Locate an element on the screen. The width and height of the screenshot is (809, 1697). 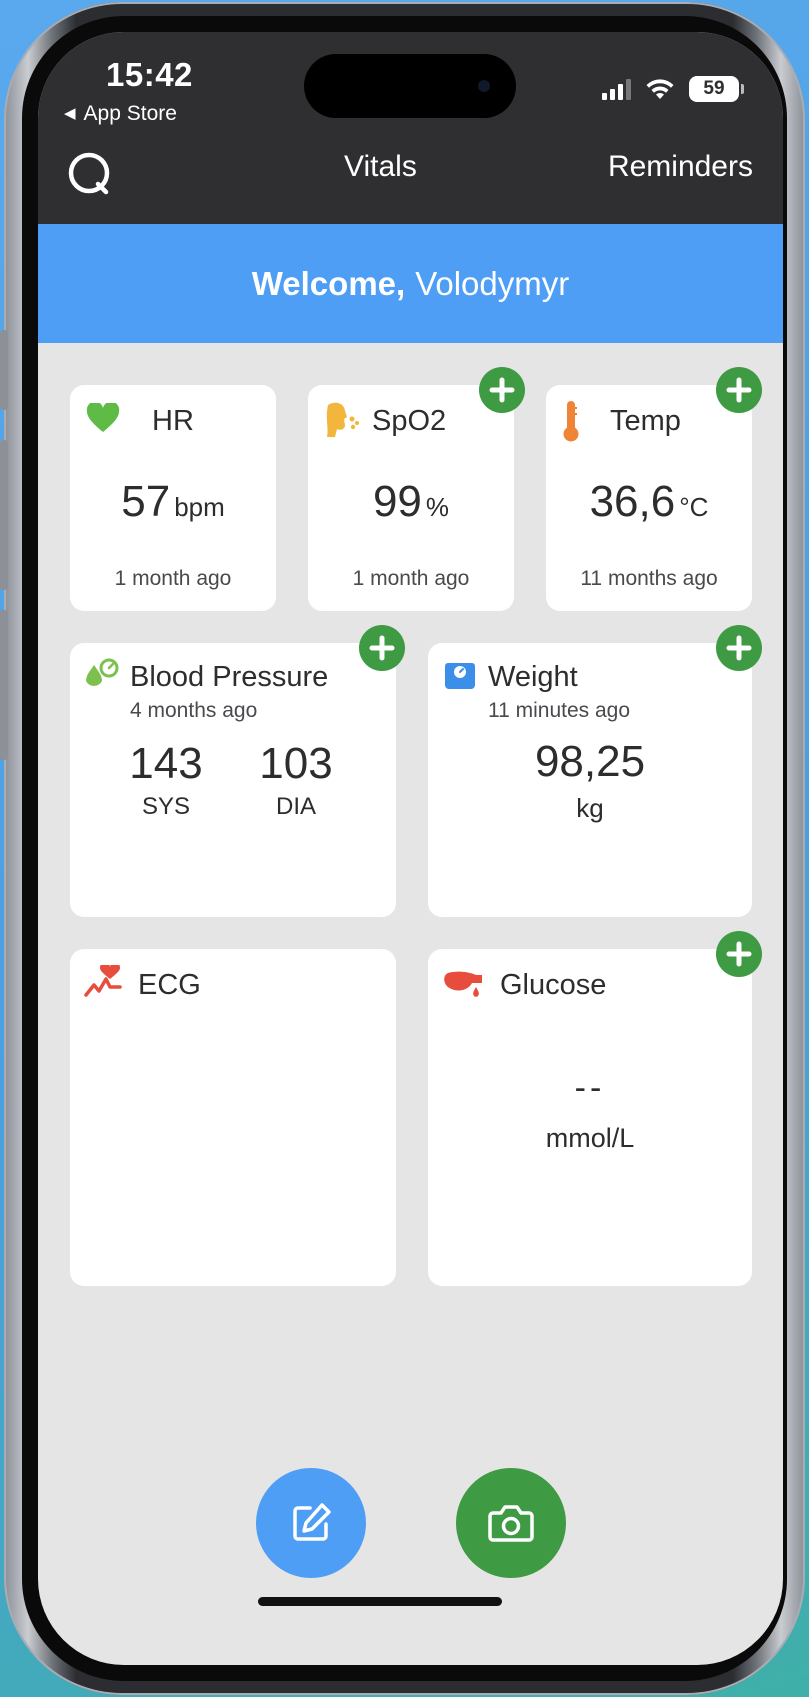
add-temp-button is located at coordinates (739, 390).